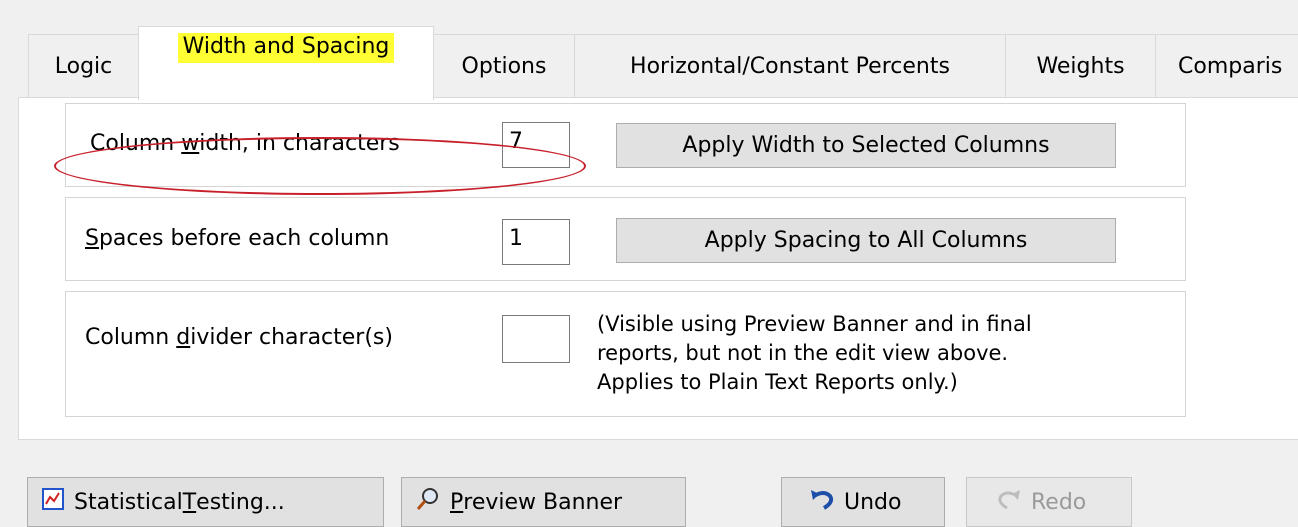 This screenshot has height=527, width=1298. Describe the element at coordinates (136, 143) in the screenshot. I see `column-width-label-pre: Column` at that location.